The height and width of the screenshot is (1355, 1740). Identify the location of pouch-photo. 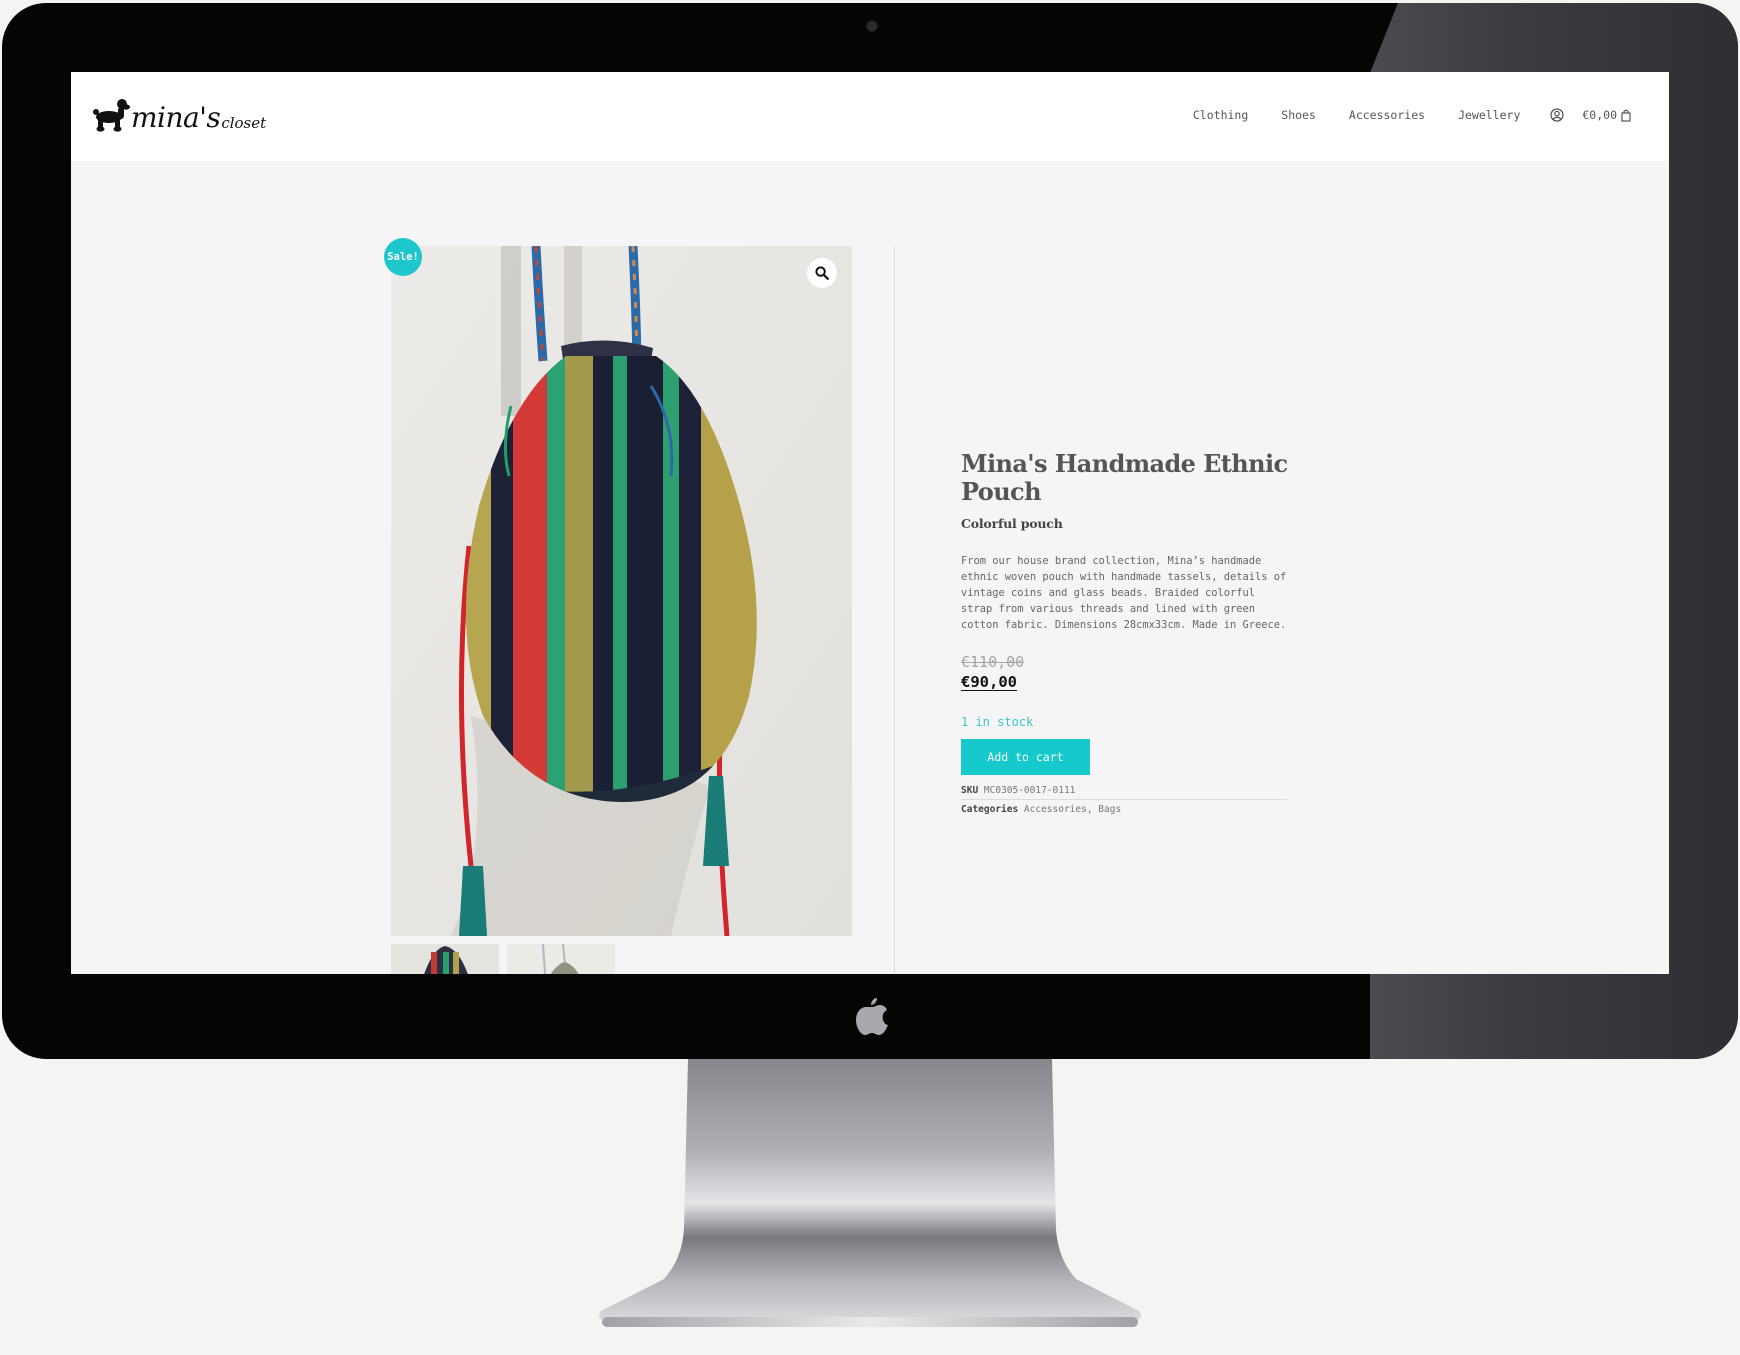
(621, 591).